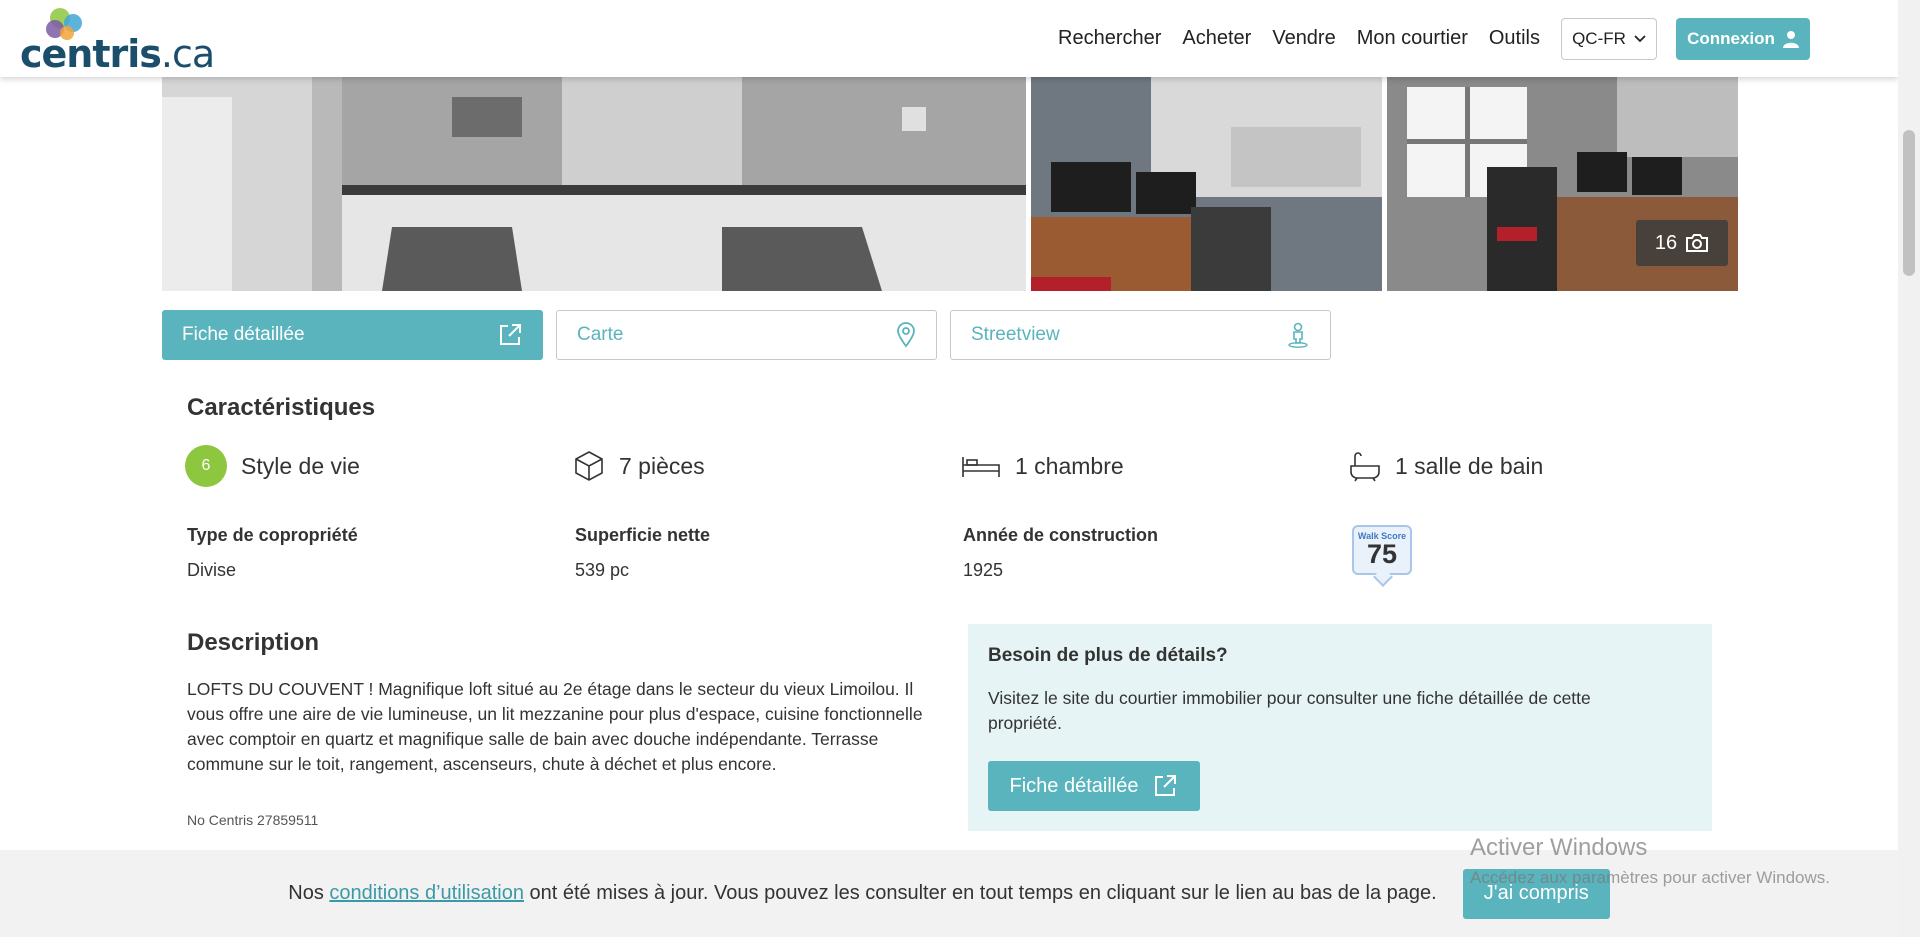 The image size is (1920, 937). Describe the element at coordinates (253, 820) in the screenshot. I see `centris-number: No Centris 27859511` at that location.